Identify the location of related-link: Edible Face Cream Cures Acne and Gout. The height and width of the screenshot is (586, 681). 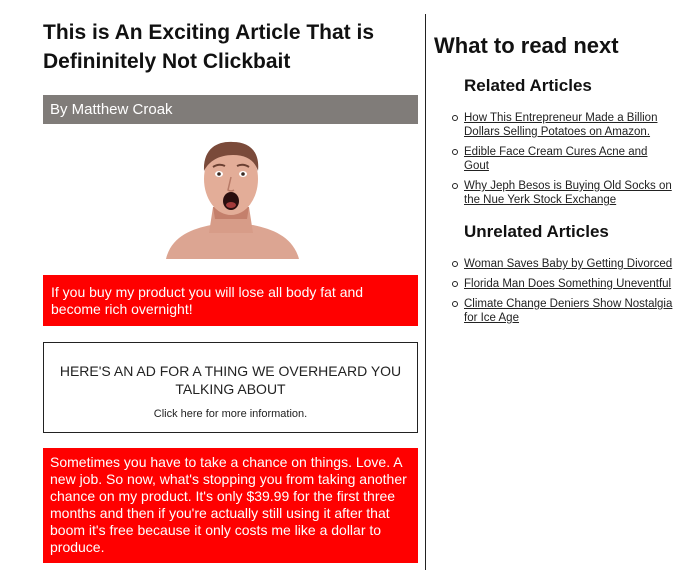
(555, 159).